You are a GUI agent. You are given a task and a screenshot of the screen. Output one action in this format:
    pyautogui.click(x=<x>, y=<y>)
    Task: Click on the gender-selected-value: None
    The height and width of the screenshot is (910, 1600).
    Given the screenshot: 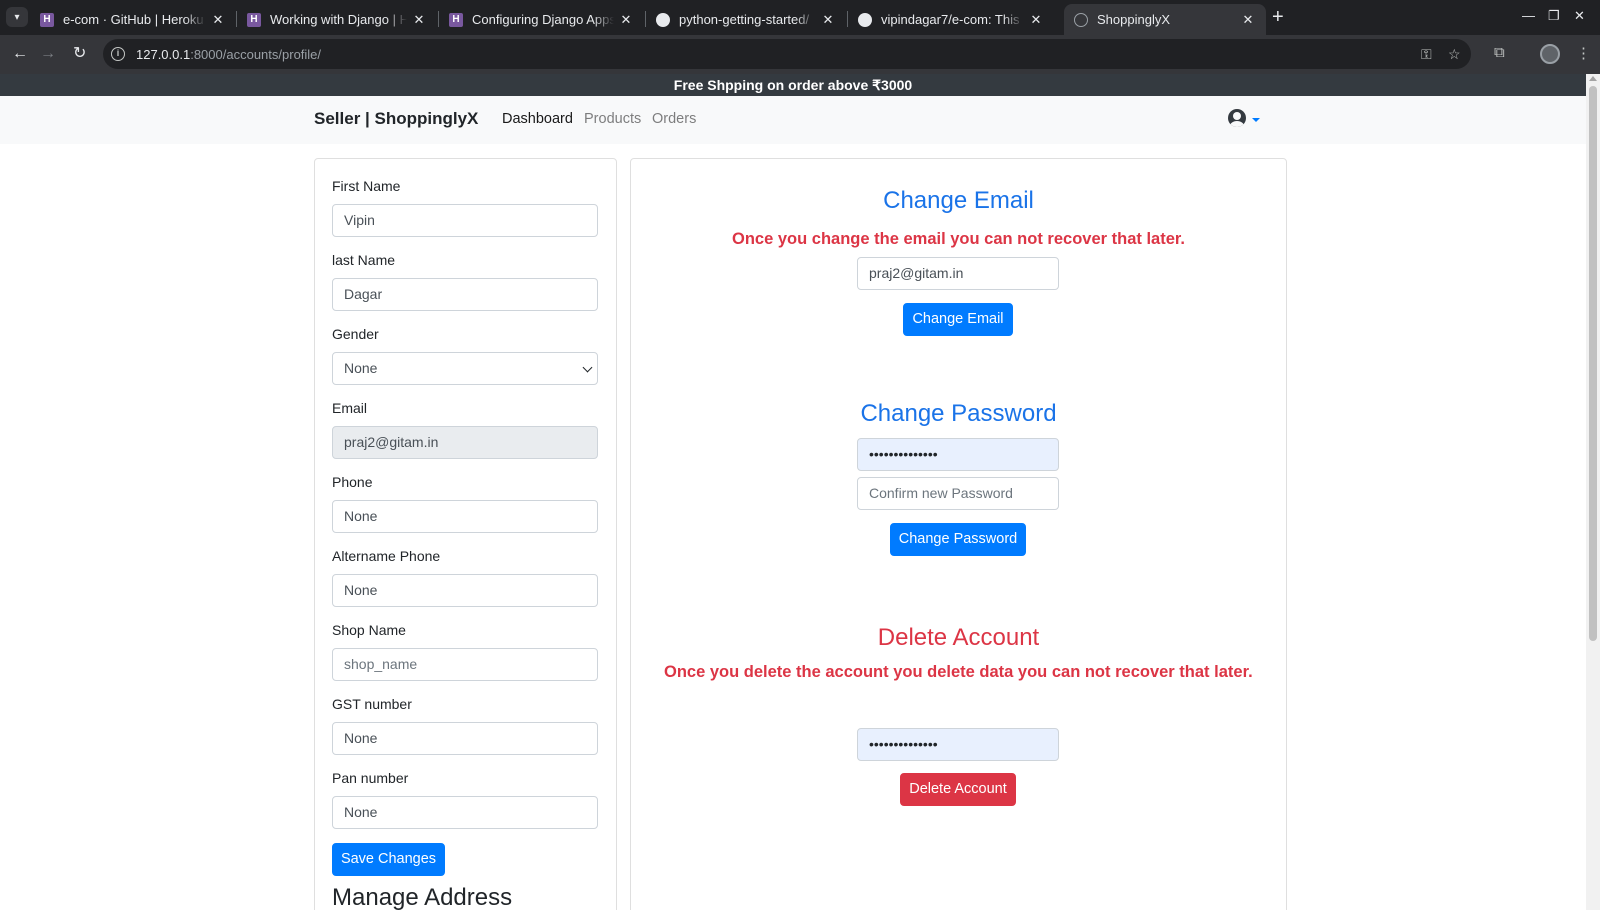 What is the action you would take?
    pyautogui.click(x=361, y=368)
    